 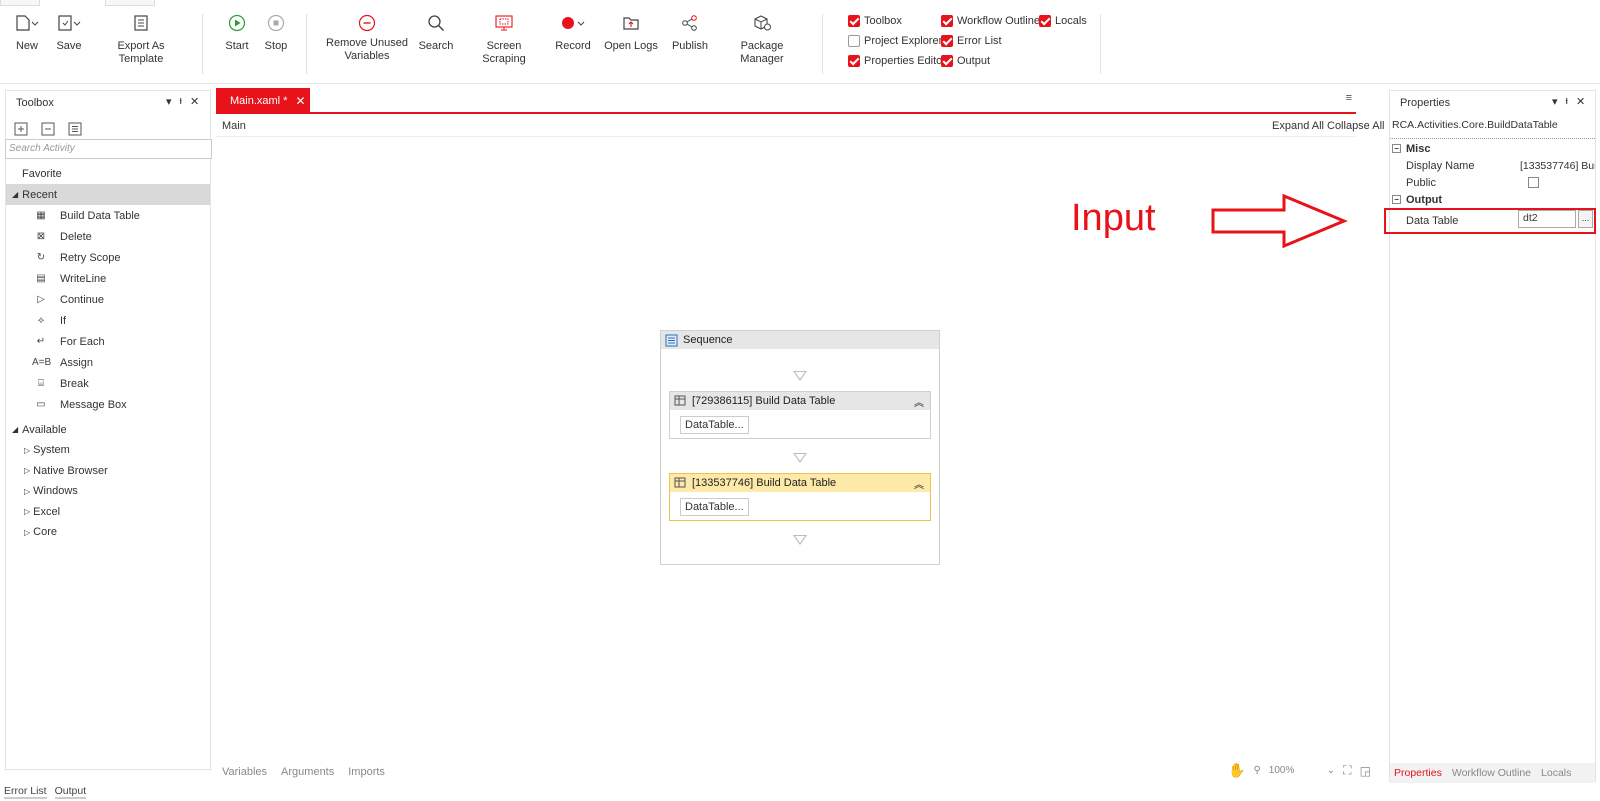 I want to click on toolbox-available-group: ◢ Available, so click(x=39, y=429).